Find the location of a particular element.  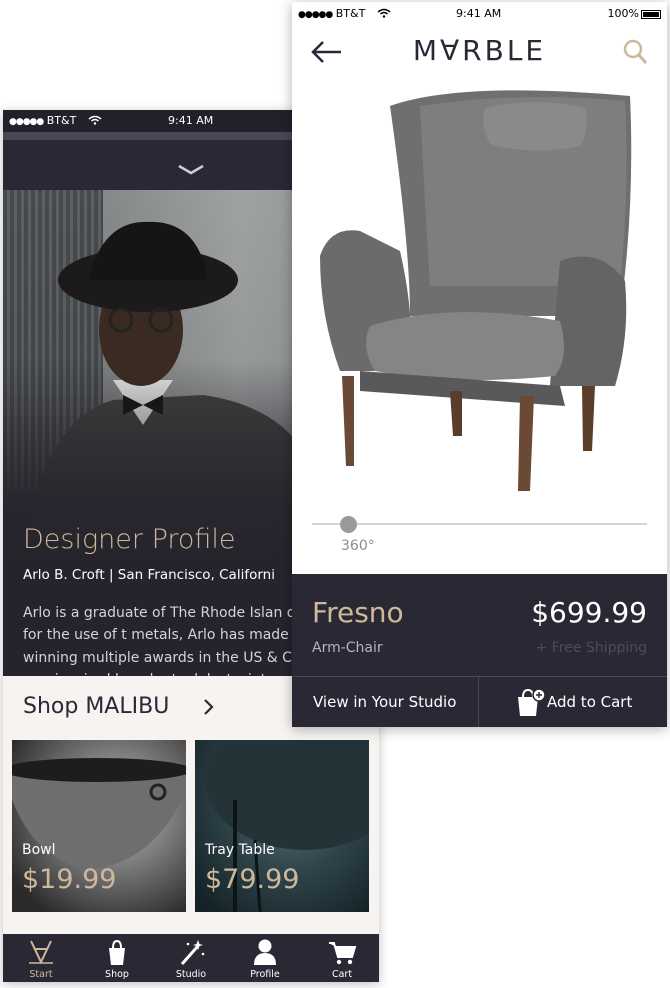

product-category: Arm-Chair is located at coordinates (347, 648).